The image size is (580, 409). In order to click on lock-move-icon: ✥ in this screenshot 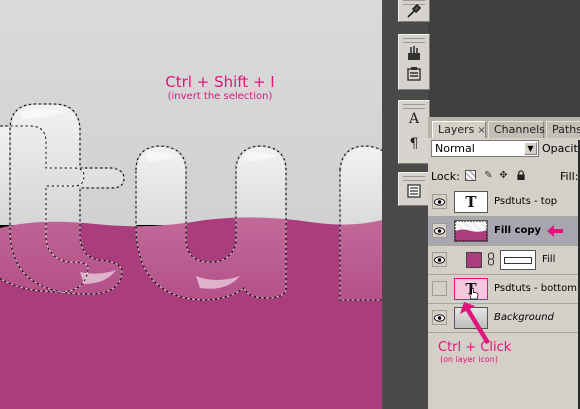, I will do `click(503, 175)`.